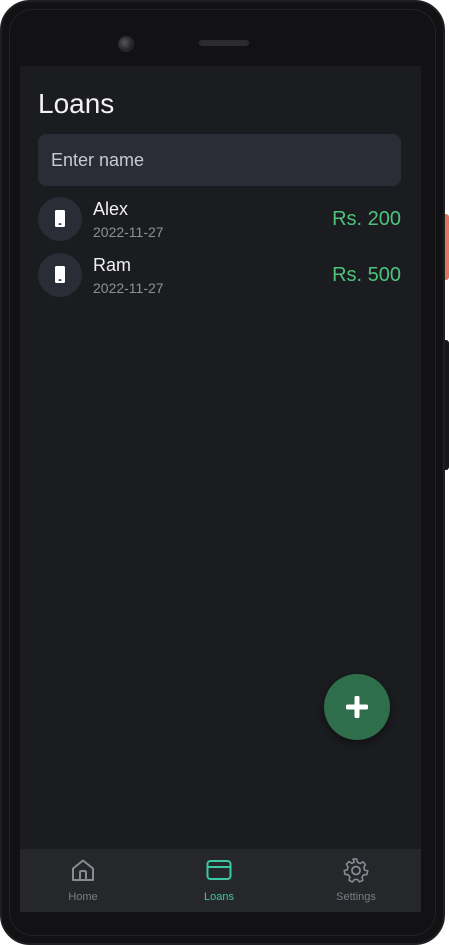 This screenshot has width=449, height=945. I want to click on nav-loans: Loans, so click(219, 880).